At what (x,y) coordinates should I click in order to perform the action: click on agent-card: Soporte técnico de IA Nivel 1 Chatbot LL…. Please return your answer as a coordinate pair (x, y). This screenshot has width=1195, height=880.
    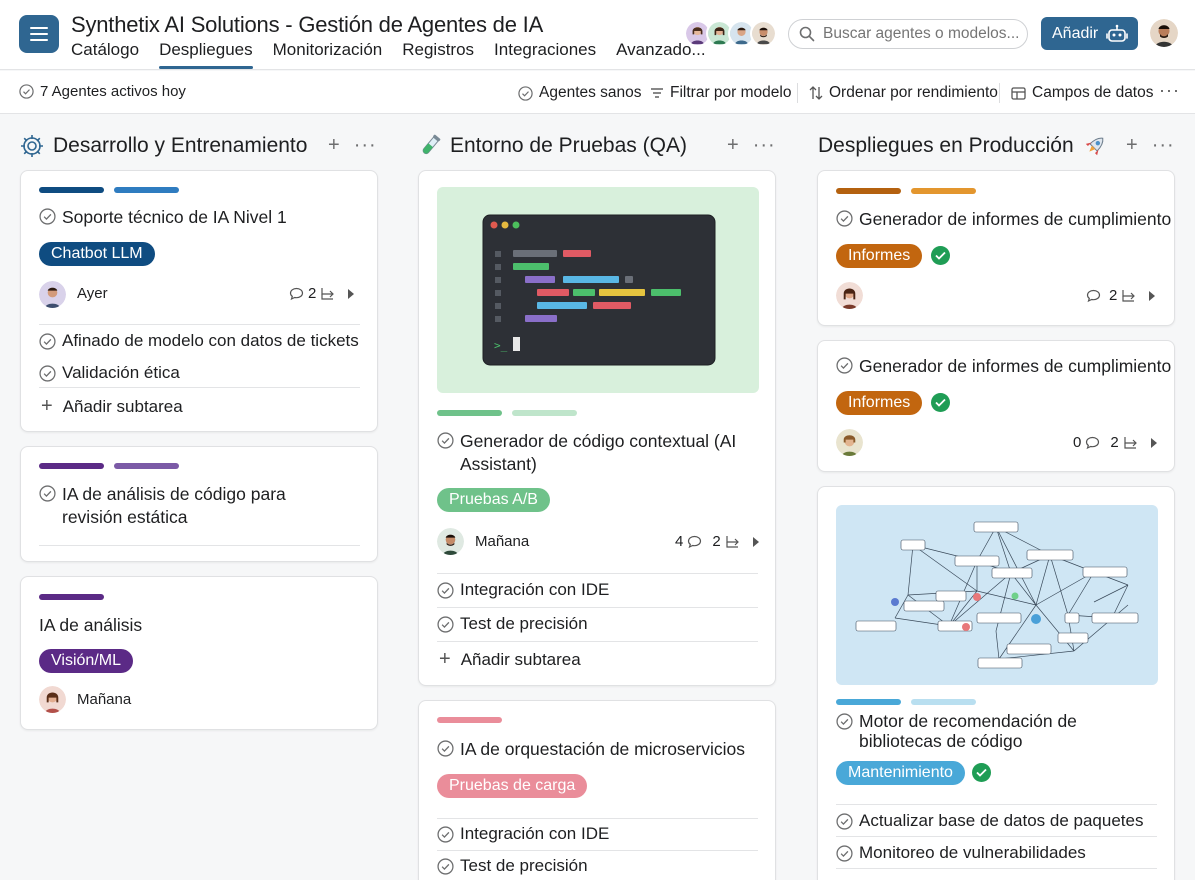
    Looking at the image, I should click on (199, 301).